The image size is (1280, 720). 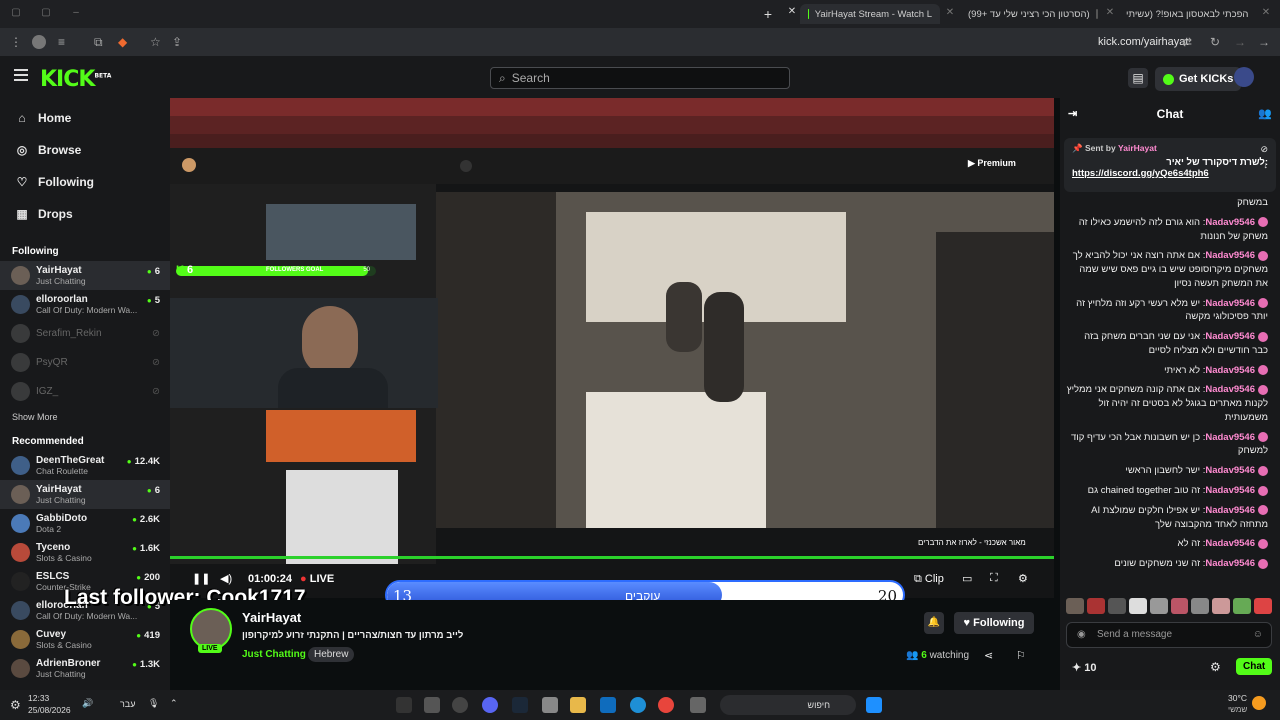 I want to click on theater-mode-icon: ▭, so click(x=967, y=578).